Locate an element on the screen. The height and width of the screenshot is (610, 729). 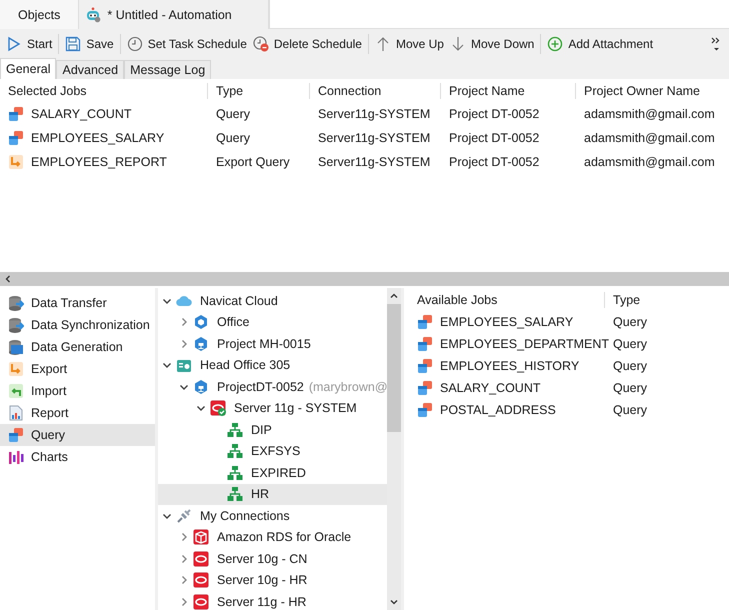
document-tab: Objects is located at coordinates (40, 14).